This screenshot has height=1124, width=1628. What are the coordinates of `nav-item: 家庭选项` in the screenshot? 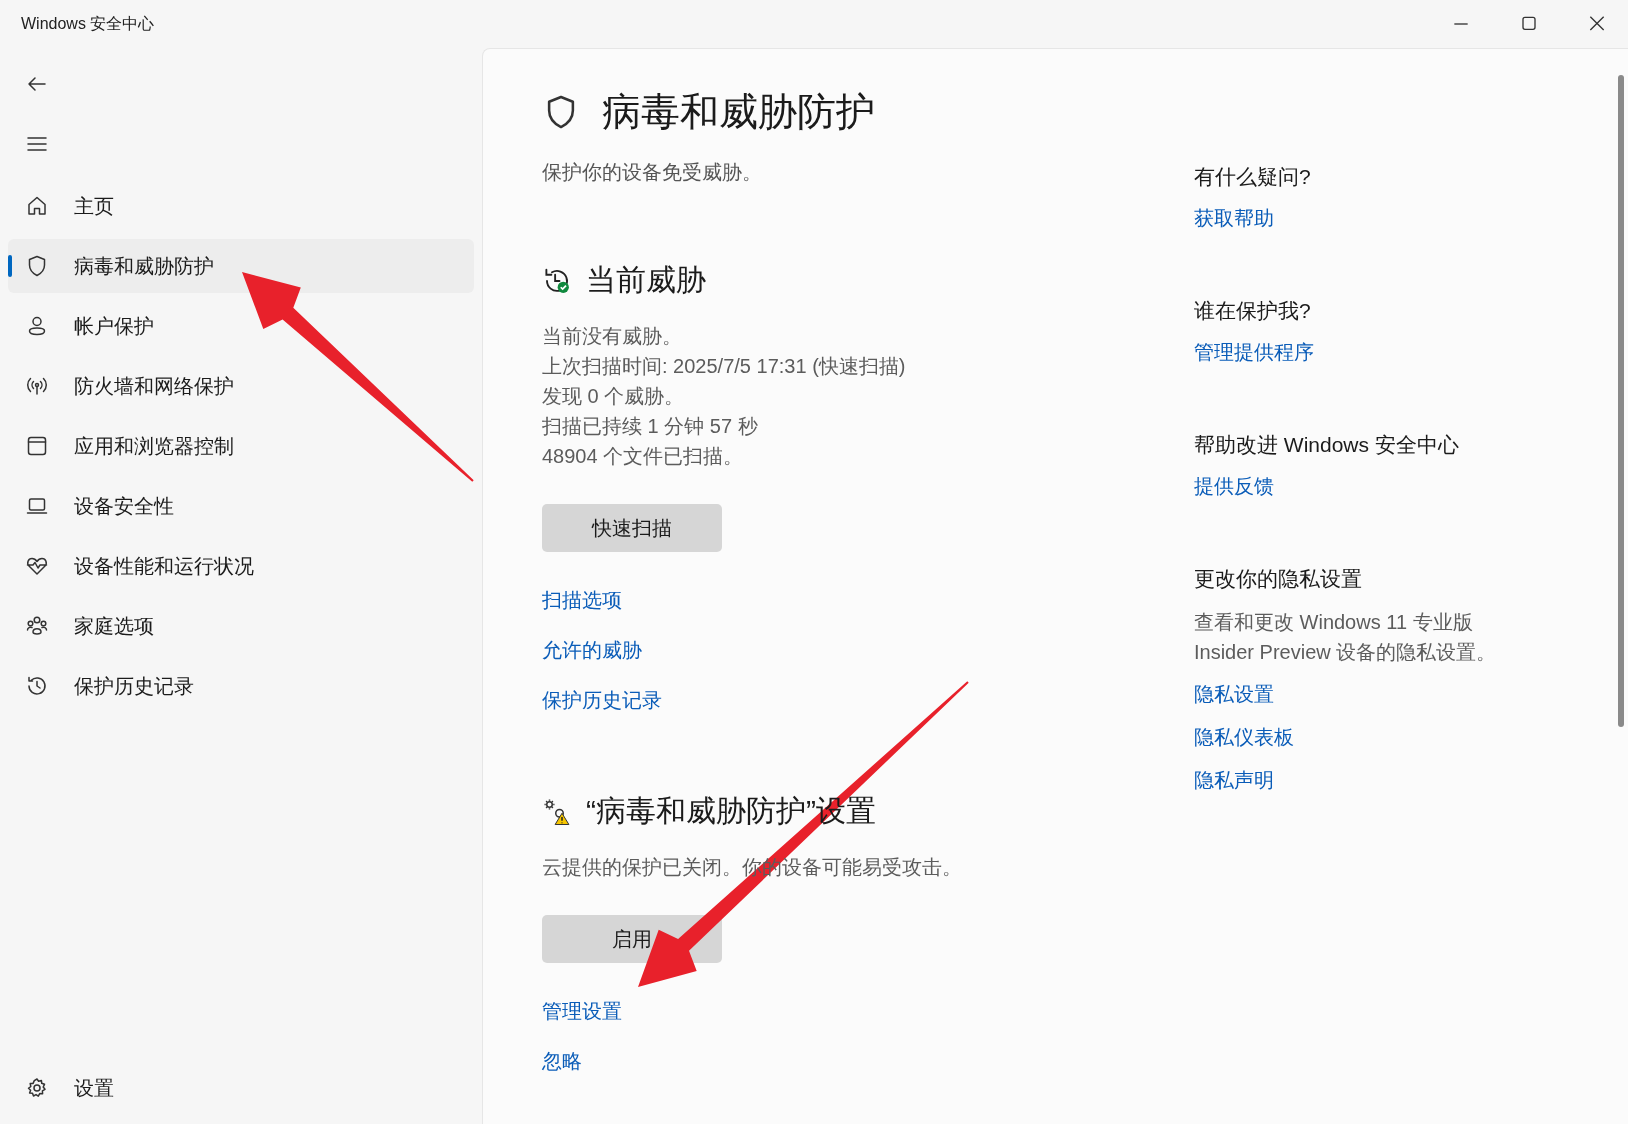 It's located at (241, 626).